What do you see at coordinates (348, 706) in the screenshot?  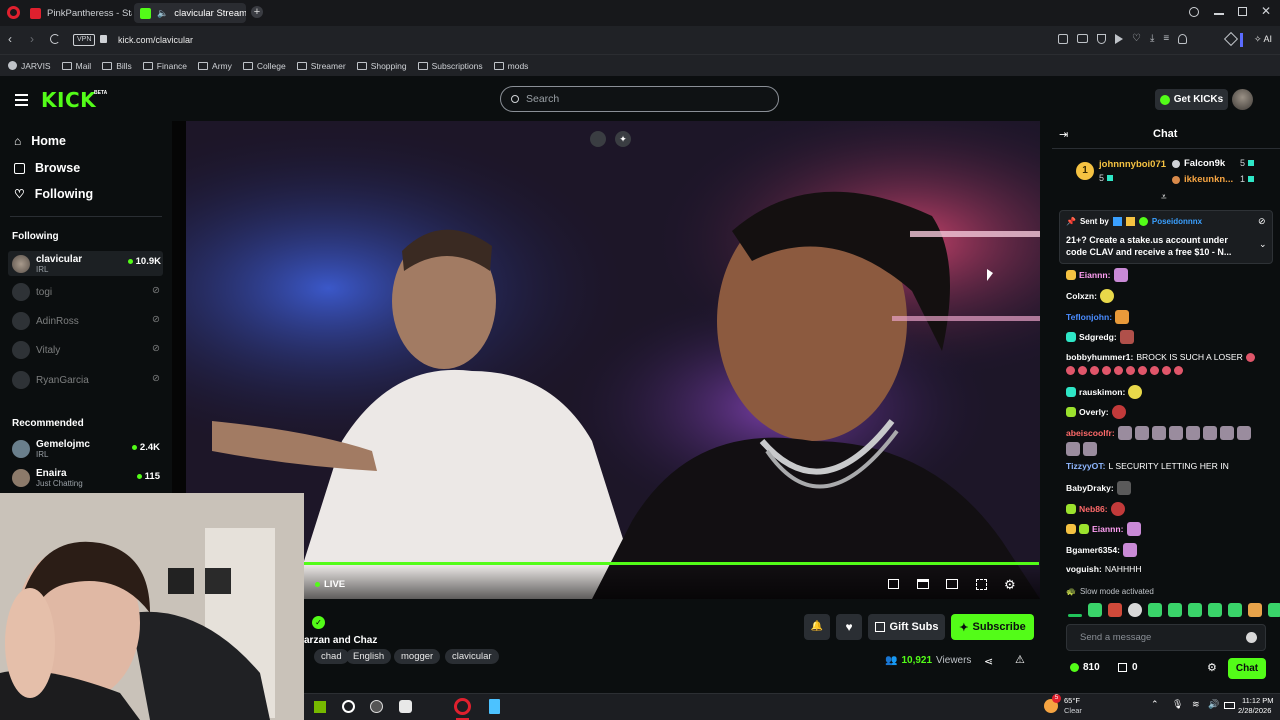 I see `obs-icon` at bounding box center [348, 706].